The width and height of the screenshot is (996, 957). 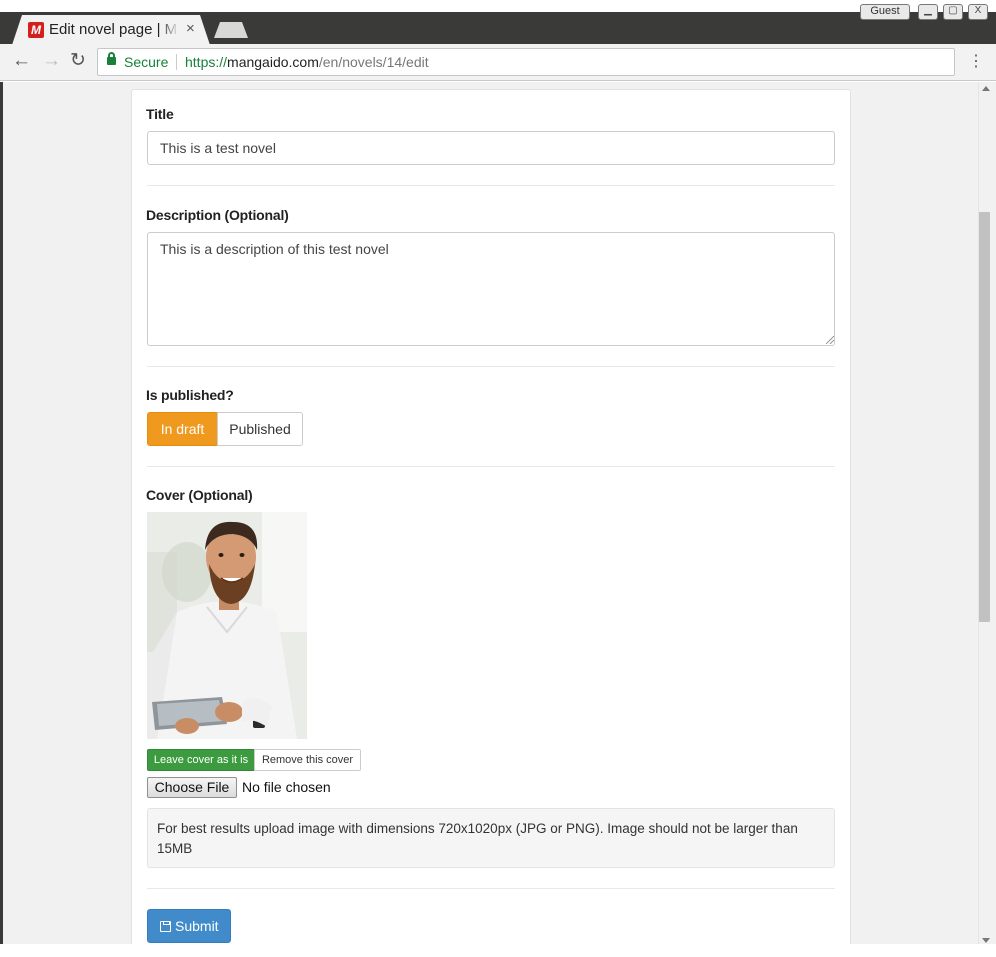 What do you see at coordinates (36, 30) in the screenshot?
I see `mangaido-favicon-icon: M` at bounding box center [36, 30].